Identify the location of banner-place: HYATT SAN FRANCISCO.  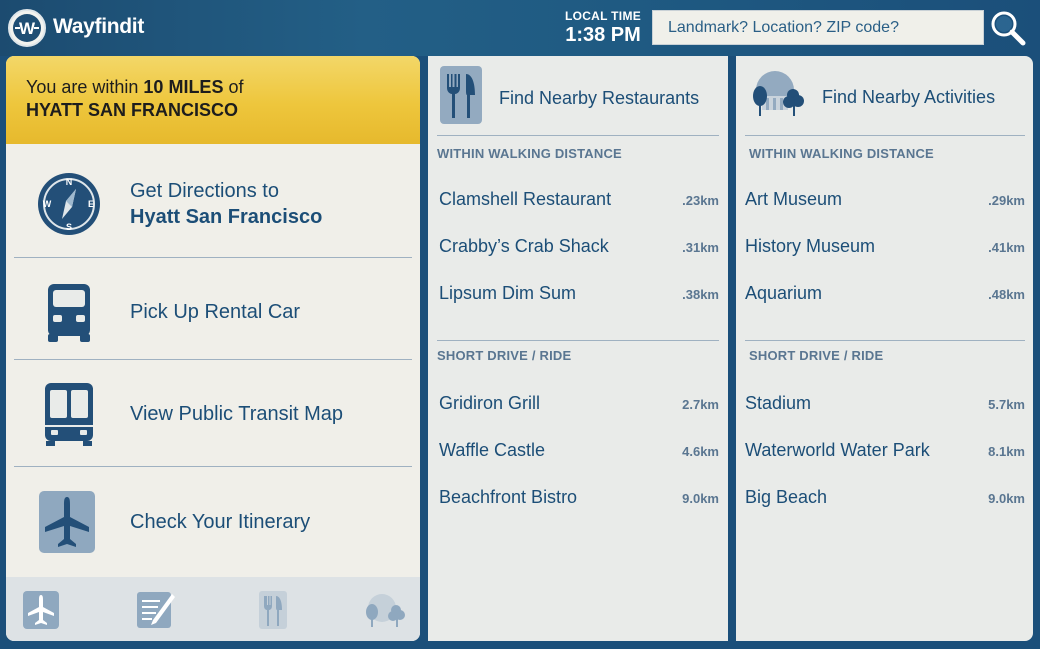
(213, 110).